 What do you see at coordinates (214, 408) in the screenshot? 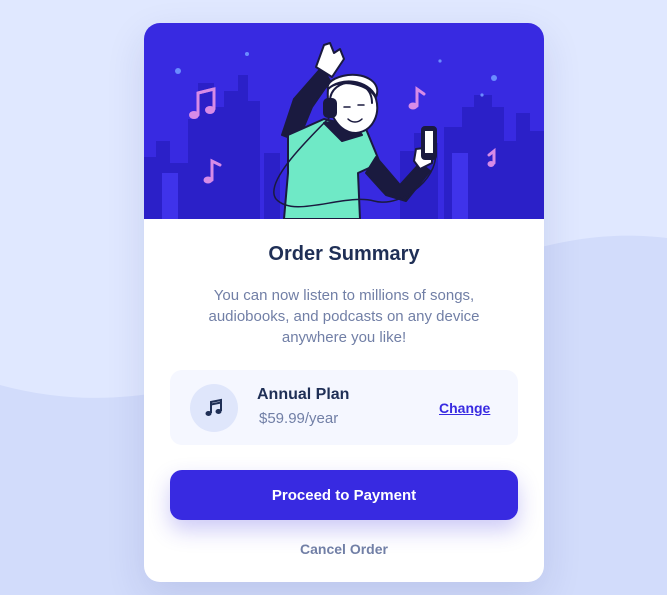
I see `music-note-icon` at bounding box center [214, 408].